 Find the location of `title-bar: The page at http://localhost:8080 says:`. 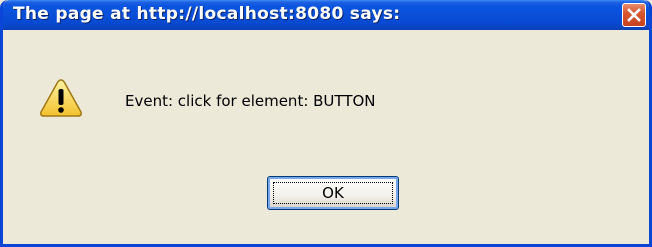

title-bar: The page at http://localhost:8080 says: is located at coordinates (326, 15).